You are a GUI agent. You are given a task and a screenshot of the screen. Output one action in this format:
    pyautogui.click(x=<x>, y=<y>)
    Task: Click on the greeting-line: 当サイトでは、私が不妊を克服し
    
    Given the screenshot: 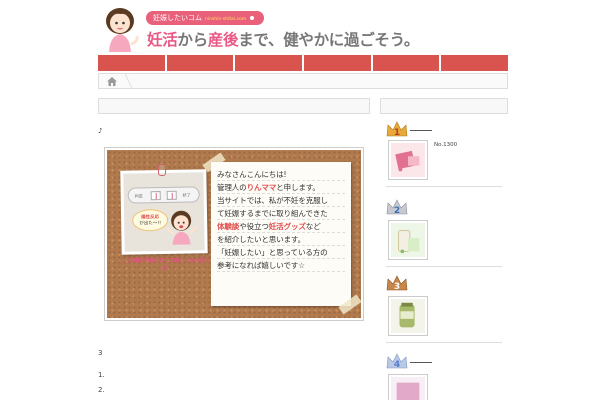 What is the action you would take?
    pyautogui.click(x=281, y=200)
    